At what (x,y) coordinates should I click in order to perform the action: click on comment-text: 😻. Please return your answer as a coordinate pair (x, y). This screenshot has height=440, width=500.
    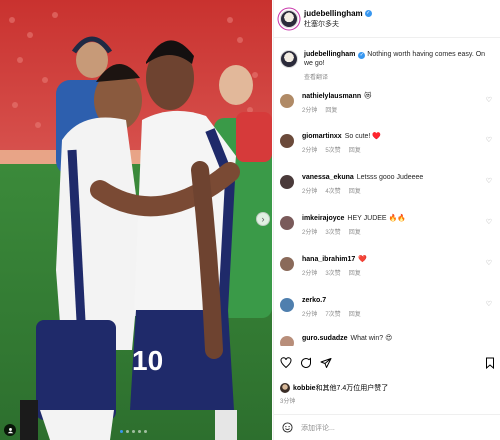
    Looking at the image, I should click on (368, 96).